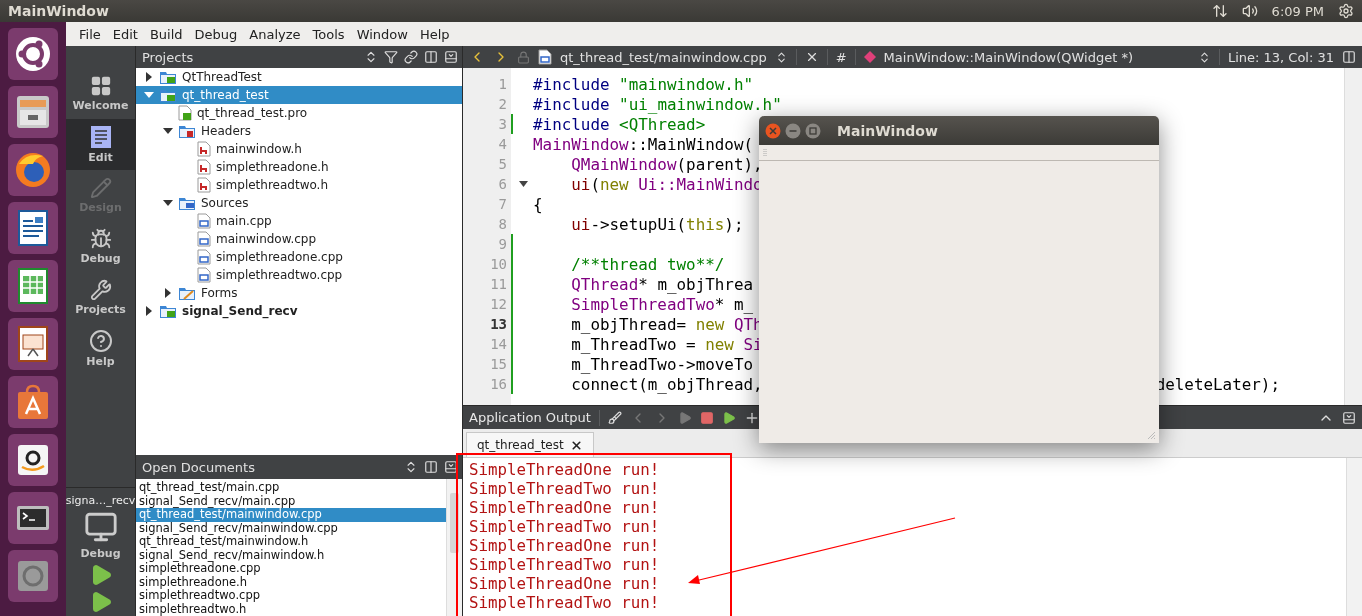  I want to click on document-item: signal_Send_recv/mainwindow.h, so click(291, 555).